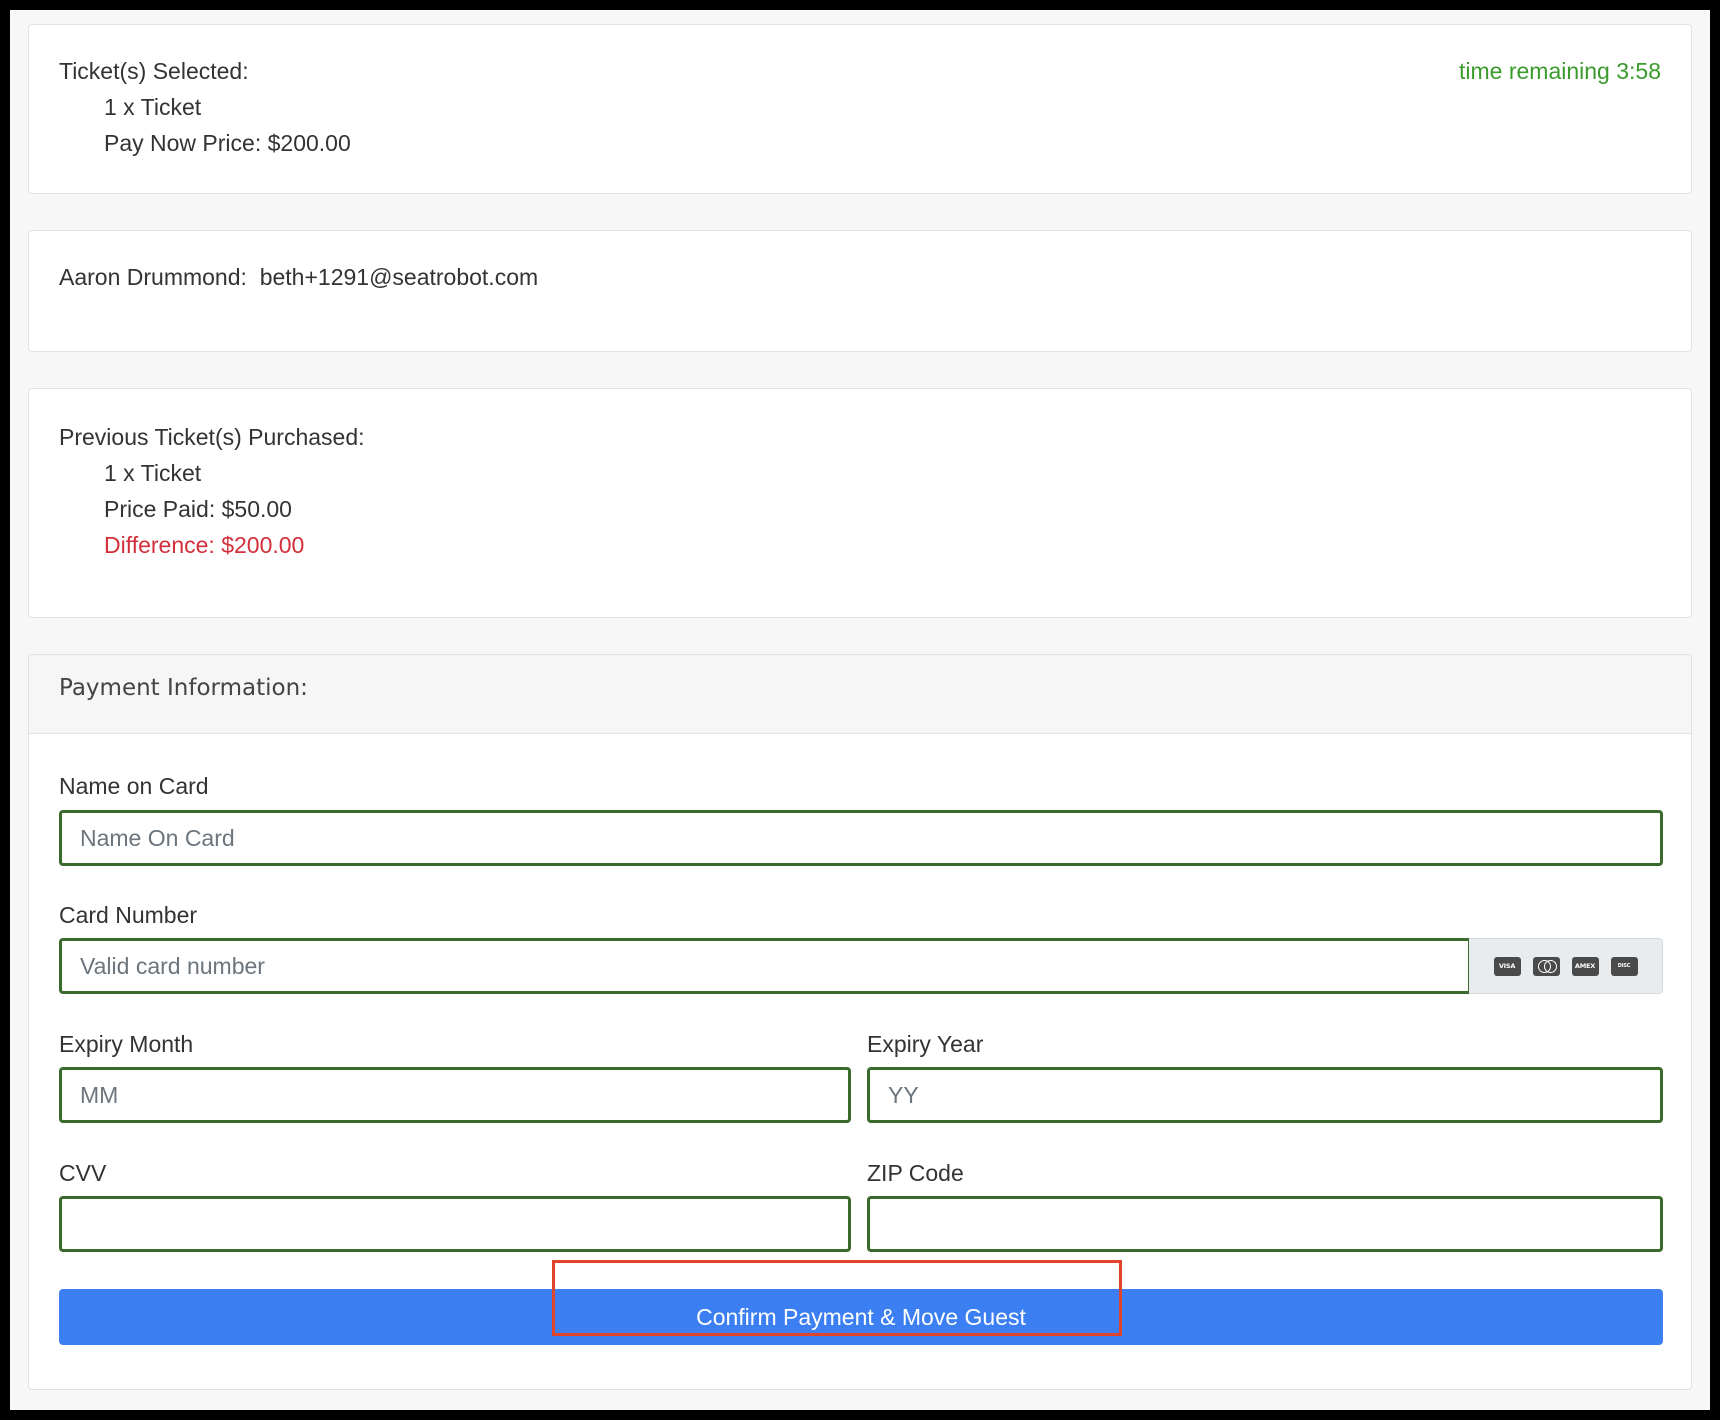 Image resolution: width=1720 pixels, height=1420 pixels. Describe the element at coordinates (455, 1095) in the screenshot. I see `expiry-month-input` at that location.